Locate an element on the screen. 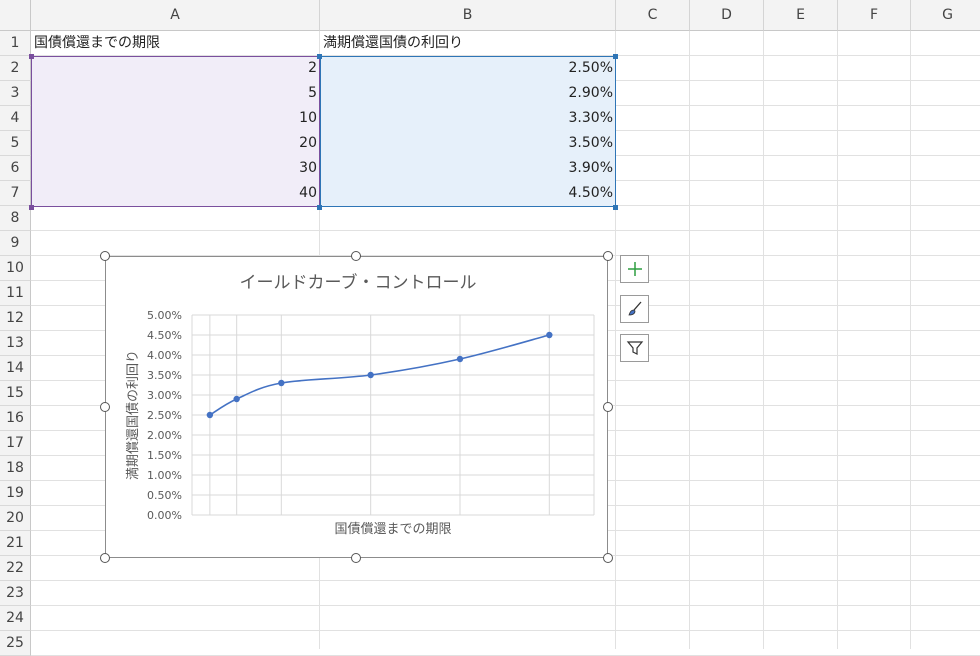 The height and width of the screenshot is (656, 980). column-header-e: E is located at coordinates (801, 15).